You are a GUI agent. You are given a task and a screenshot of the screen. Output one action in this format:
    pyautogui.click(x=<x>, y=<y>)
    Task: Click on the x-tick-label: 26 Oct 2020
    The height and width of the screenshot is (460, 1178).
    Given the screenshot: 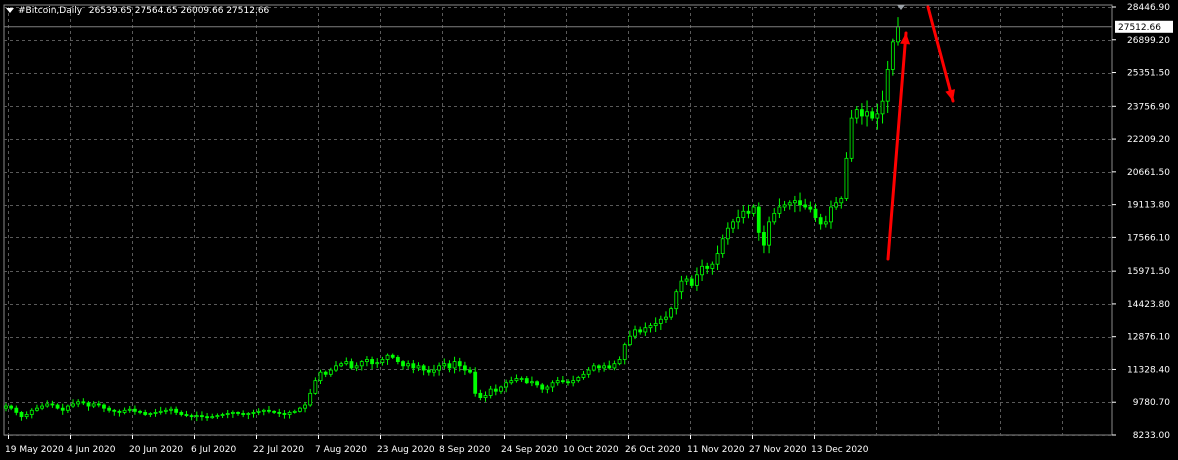 What is the action you would take?
    pyautogui.click(x=653, y=450)
    